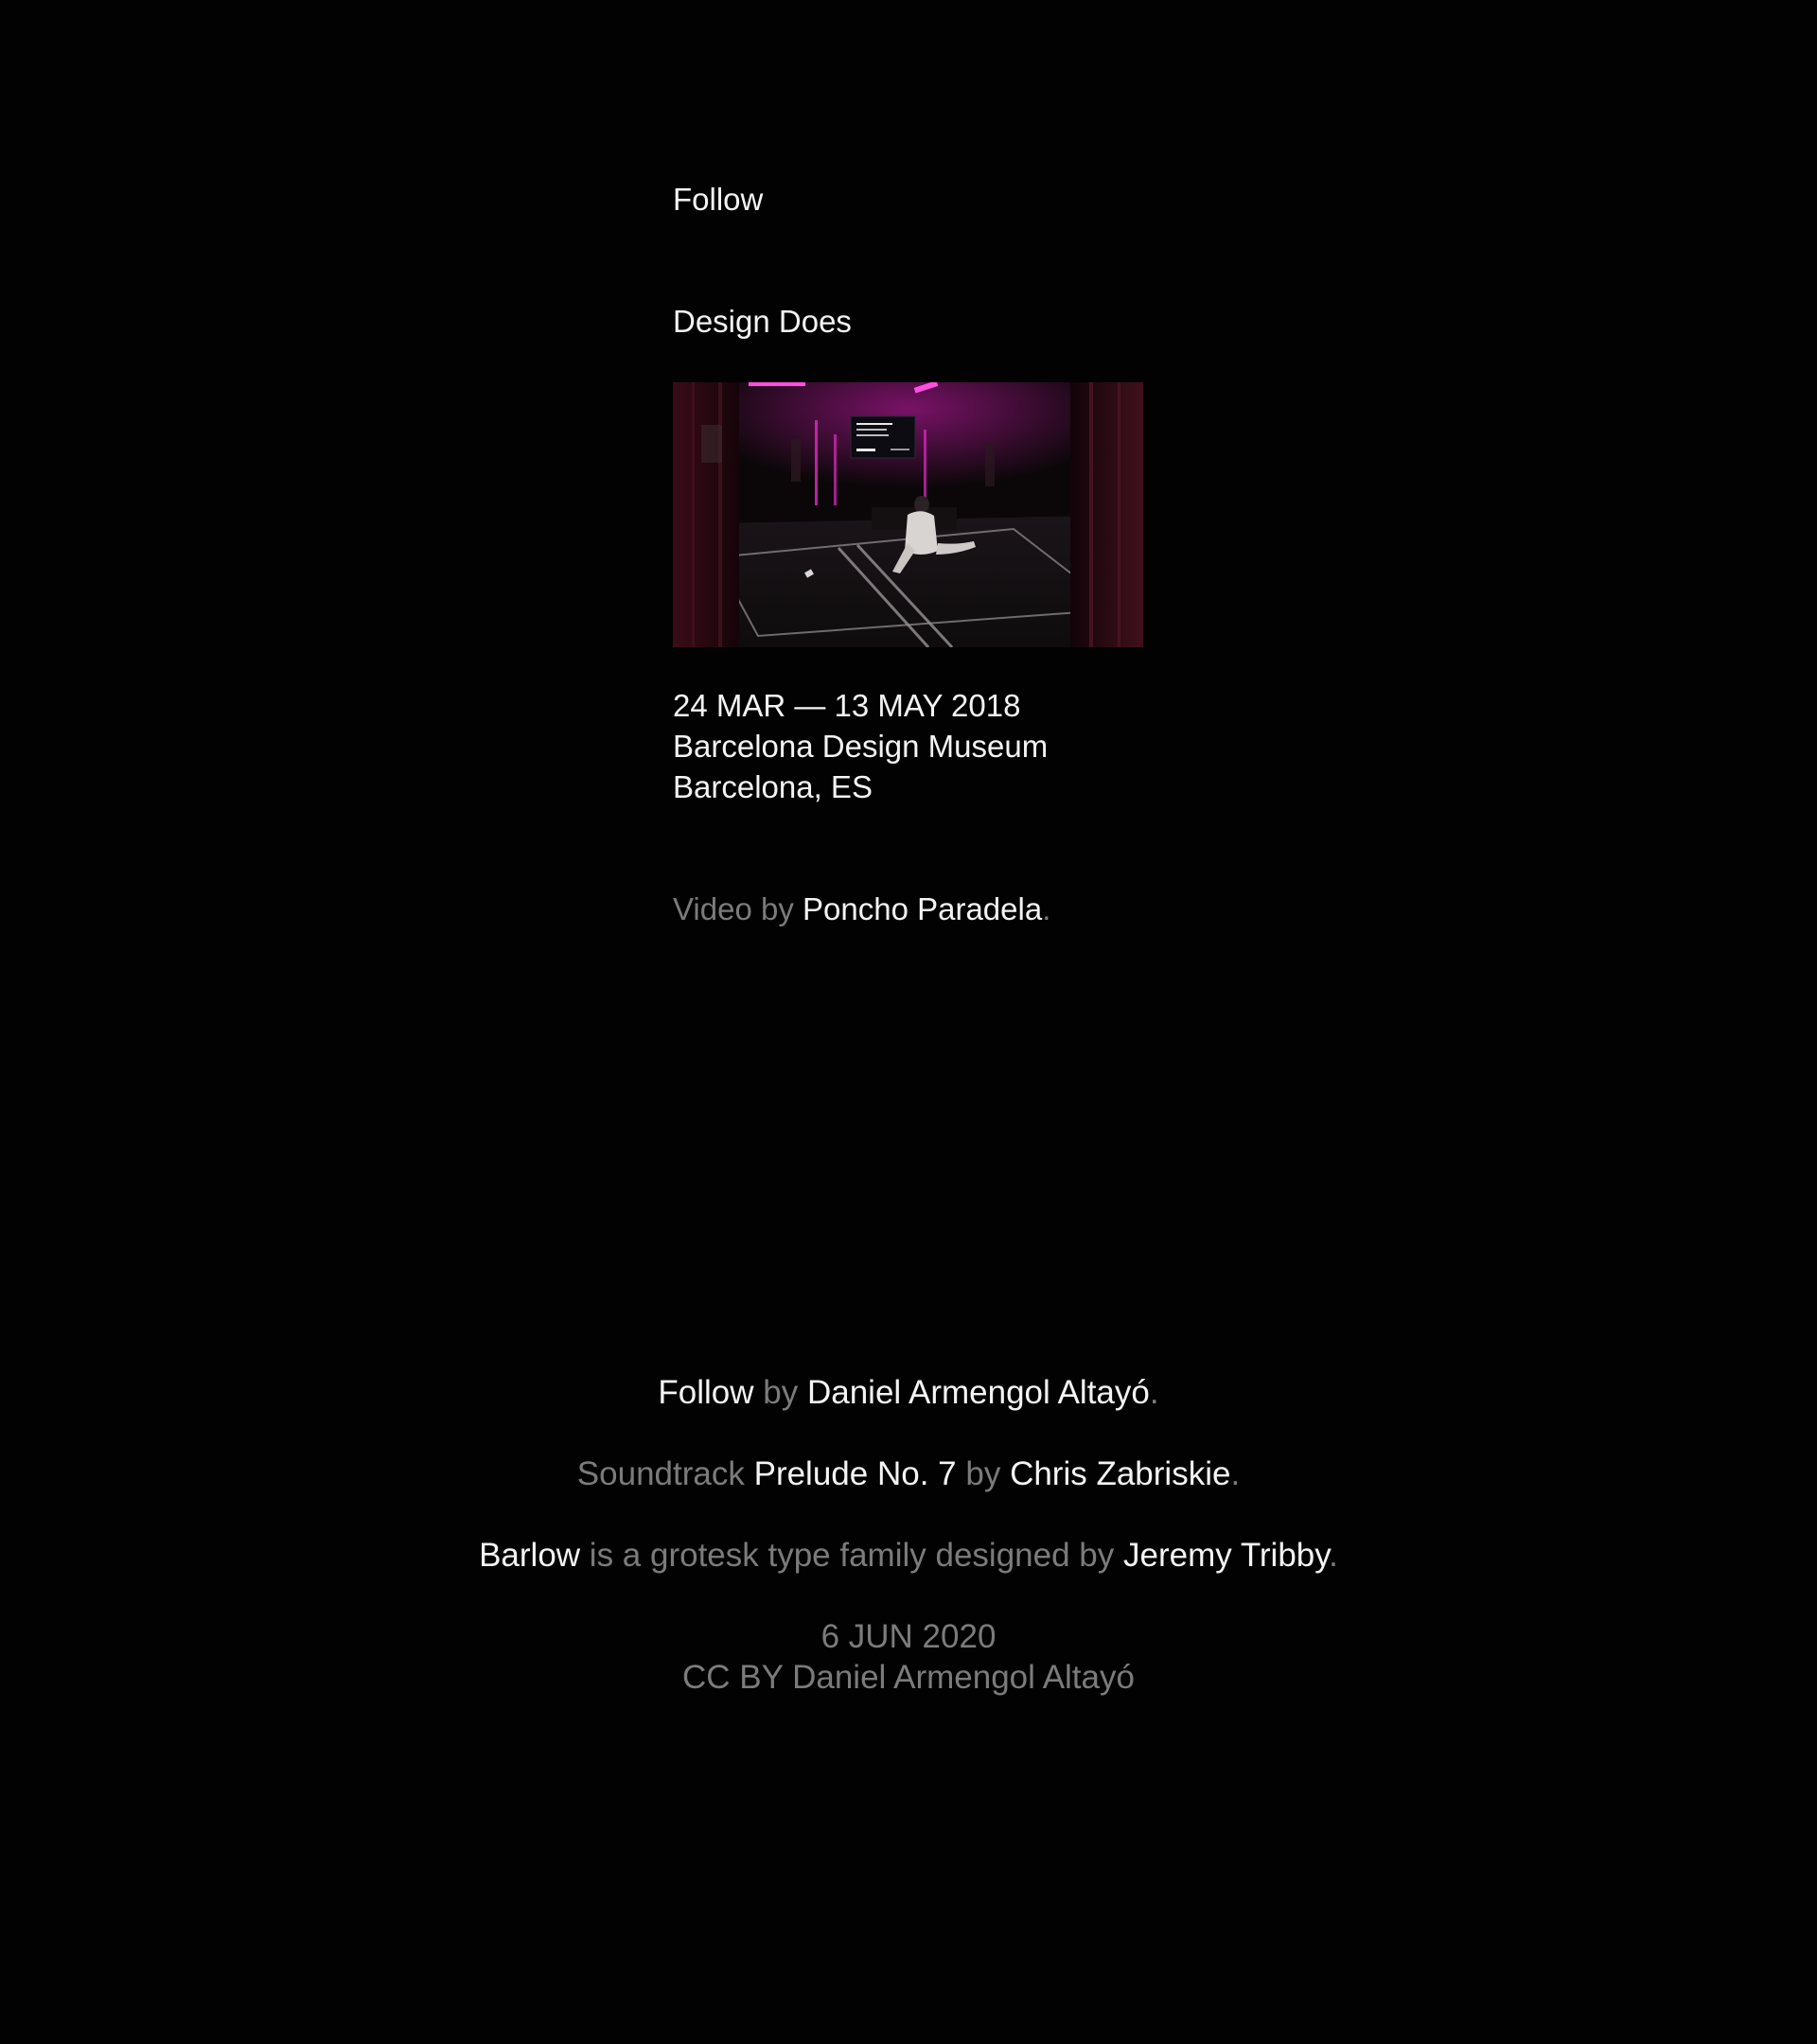  What do you see at coordinates (1154, 1392) in the screenshot?
I see `footer-end: .` at bounding box center [1154, 1392].